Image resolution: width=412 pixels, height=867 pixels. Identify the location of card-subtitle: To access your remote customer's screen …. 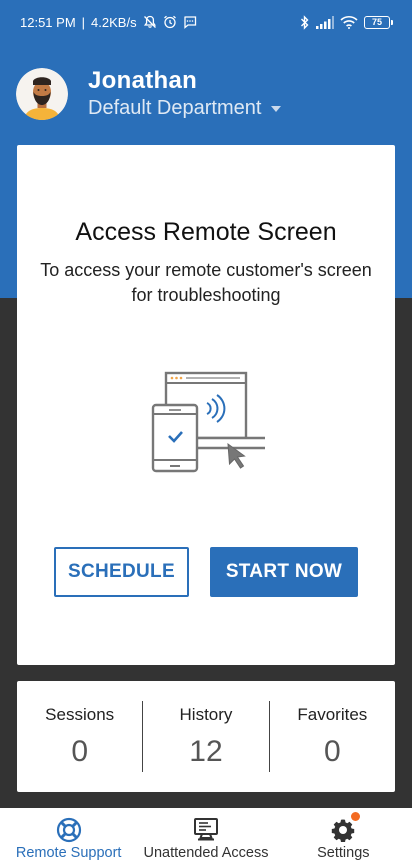
(206, 282).